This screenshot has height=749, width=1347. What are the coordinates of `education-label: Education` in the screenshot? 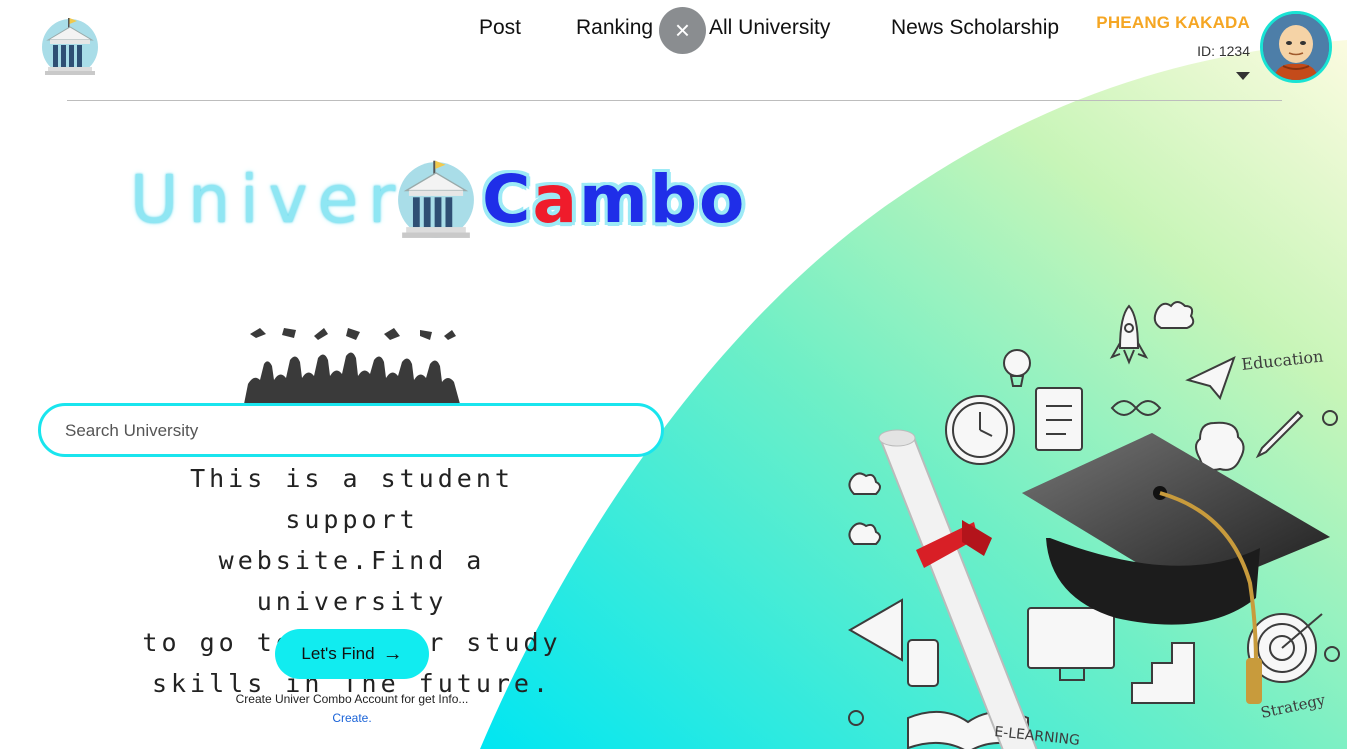 It's located at (1282, 359).